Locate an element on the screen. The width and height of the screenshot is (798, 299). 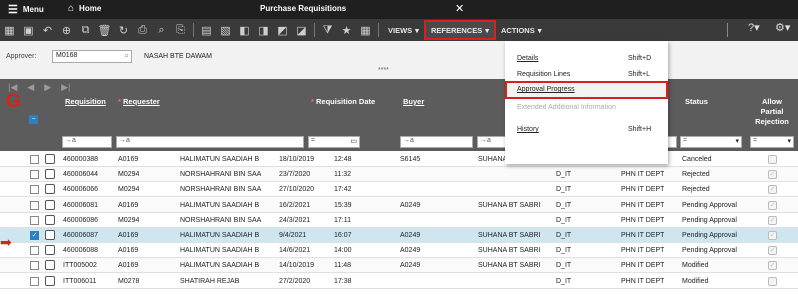
close-icon: ✕ is located at coordinates (459, 8).